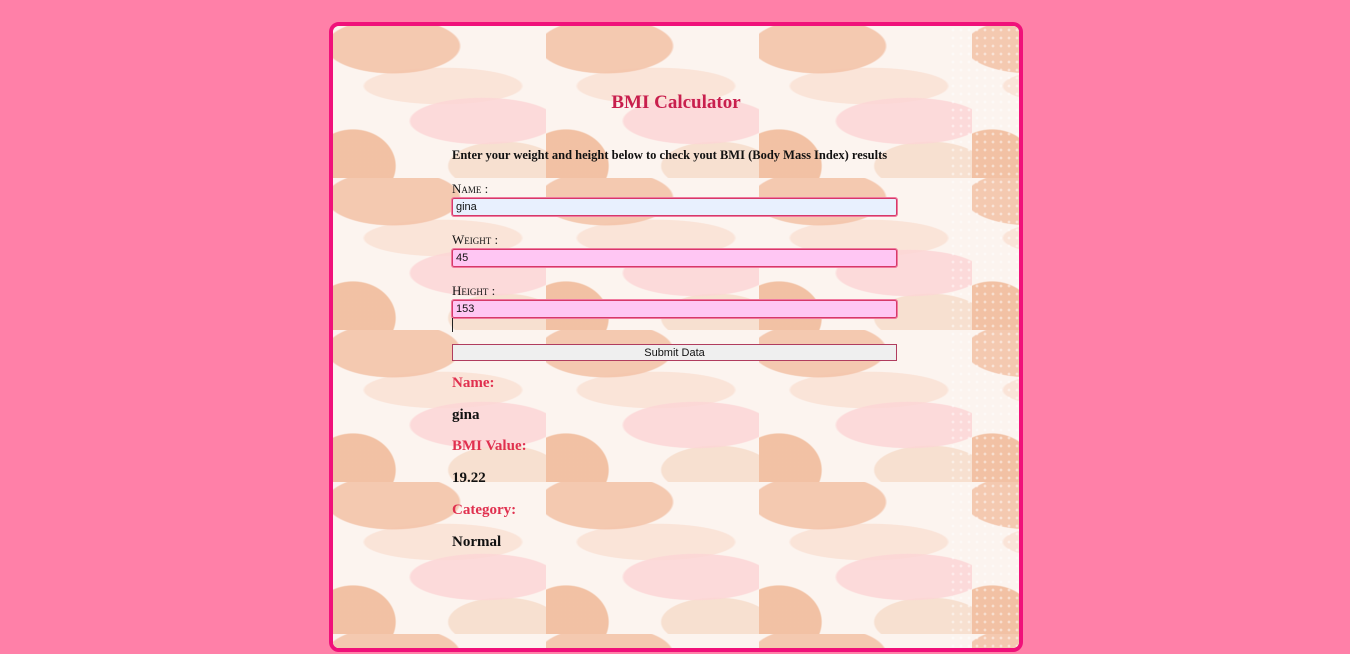 Image resolution: width=1350 pixels, height=654 pixels. What do you see at coordinates (466, 415) in the screenshot?
I see `result-name-value: gina` at bounding box center [466, 415].